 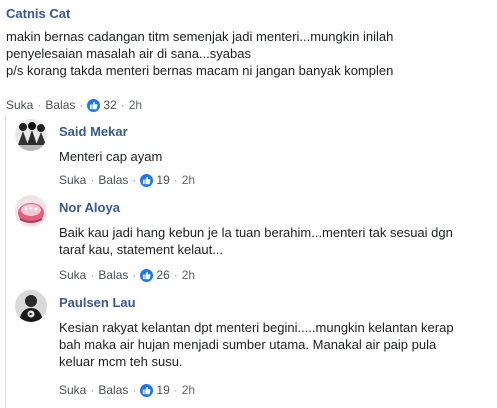 What do you see at coordinates (97, 302) in the screenshot?
I see `comment-author: Paulsen Lau` at bounding box center [97, 302].